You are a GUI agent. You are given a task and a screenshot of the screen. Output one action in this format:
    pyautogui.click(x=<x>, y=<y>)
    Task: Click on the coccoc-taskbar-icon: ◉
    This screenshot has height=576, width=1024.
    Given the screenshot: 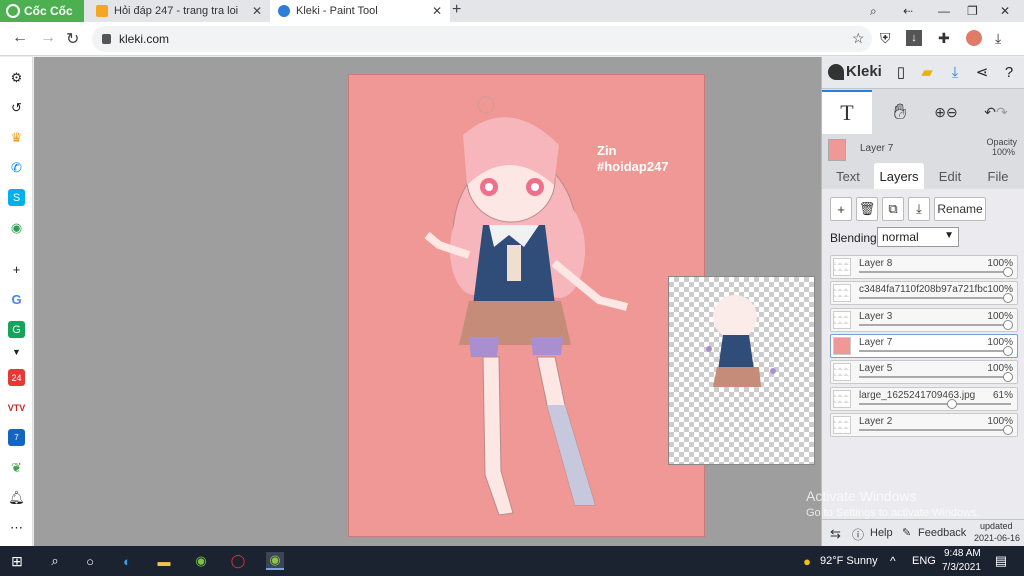 What is the action you would take?
    pyautogui.click(x=201, y=561)
    